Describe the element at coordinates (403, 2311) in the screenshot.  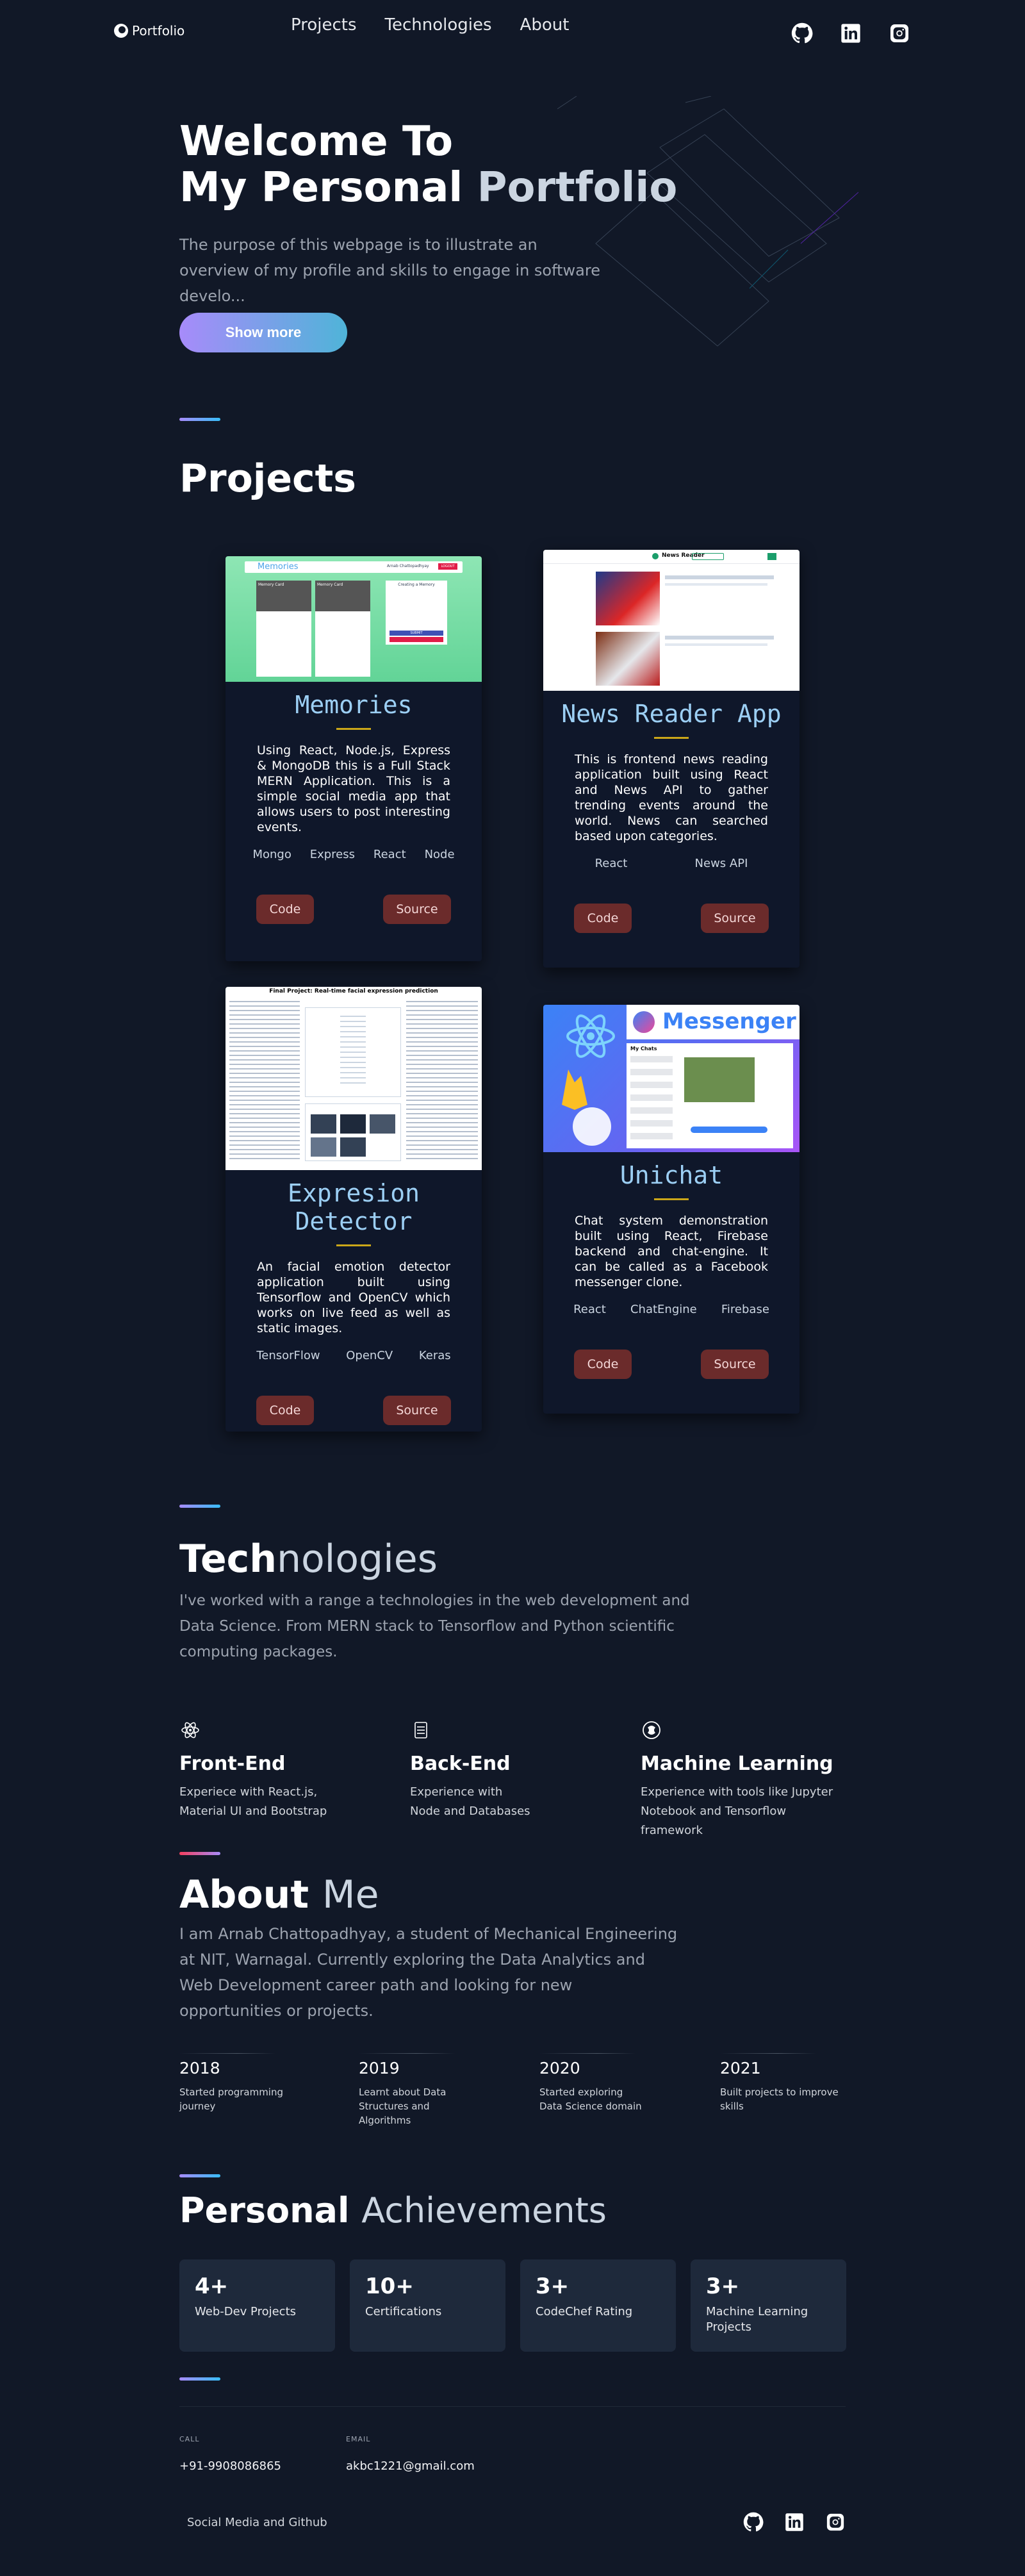
I see `achievement-label: Certifications` at that location.